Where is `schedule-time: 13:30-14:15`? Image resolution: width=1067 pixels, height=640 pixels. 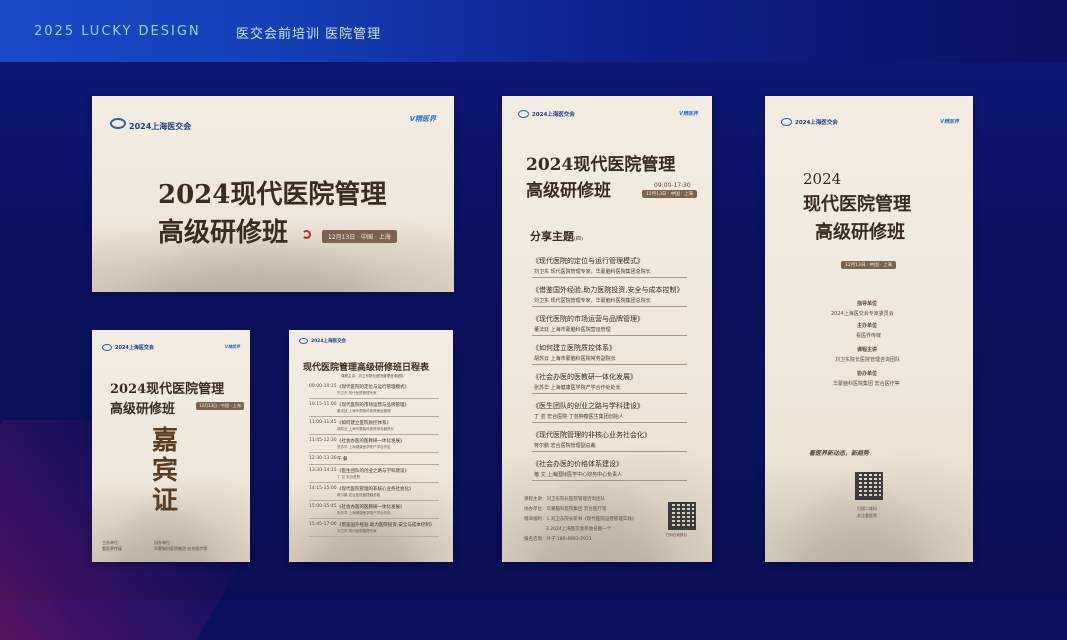
schedule-time: 13:30-14:15 is located at coordinates (323, 470).